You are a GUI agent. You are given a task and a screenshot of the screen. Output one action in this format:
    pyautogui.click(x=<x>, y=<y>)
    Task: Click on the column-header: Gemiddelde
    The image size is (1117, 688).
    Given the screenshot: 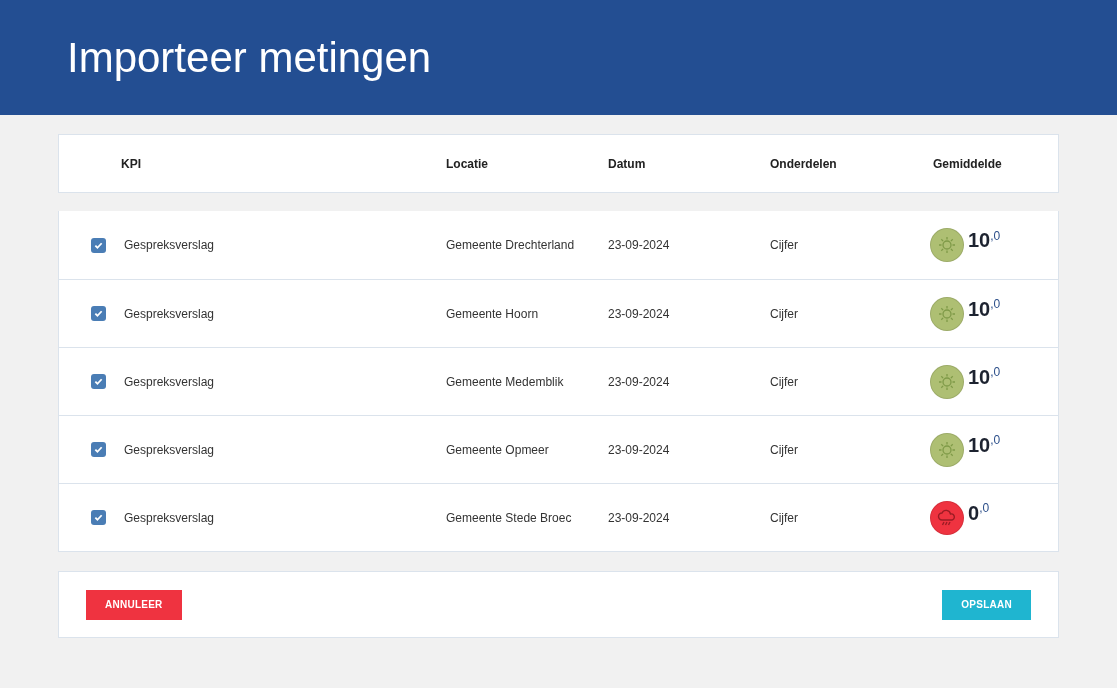 What is the action you would take?
    pyautogui.click(x=968, y=164)
    